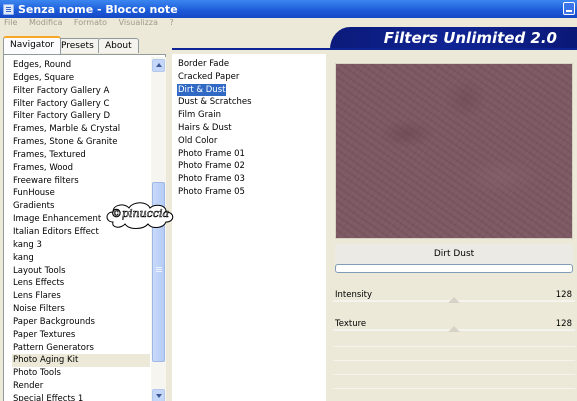  Describe the element at coordinates (45, 22) in the screenshot. I see `menu-modifica: Modifica` at that location.